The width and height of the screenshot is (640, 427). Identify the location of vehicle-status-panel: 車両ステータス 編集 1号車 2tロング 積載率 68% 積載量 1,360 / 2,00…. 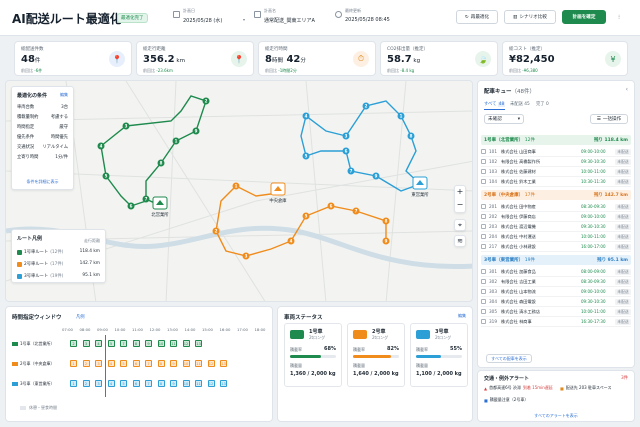
(375, 364).